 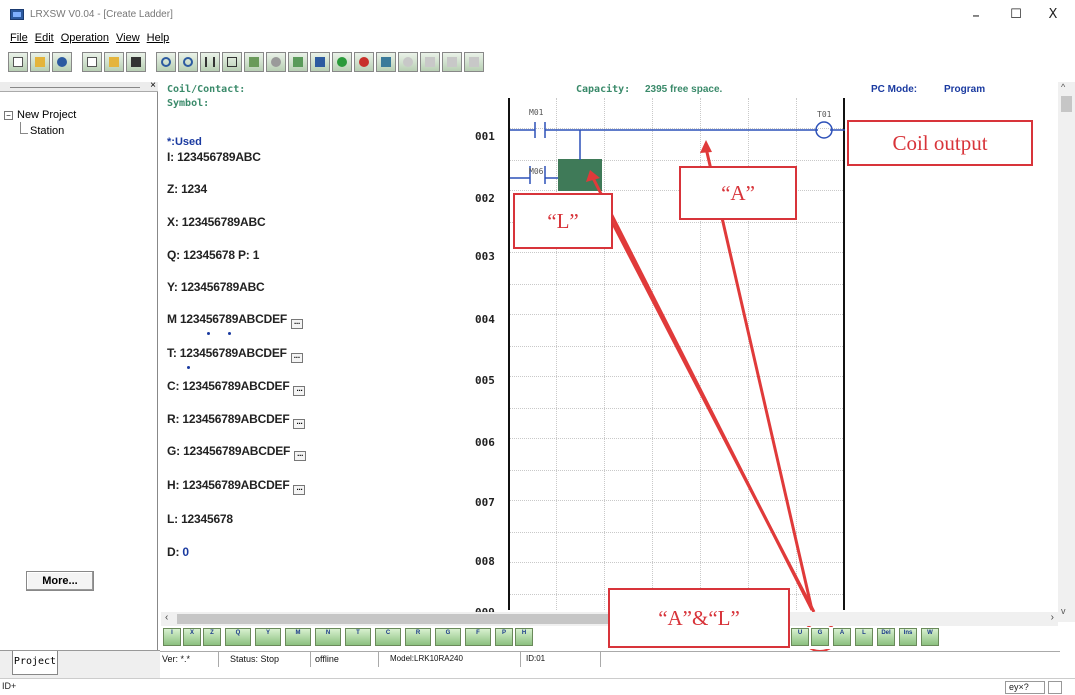 What do you see at coordinates (509, 354) in the screenshot?
I see `left-power-rail` at bounding box center [509, 354].